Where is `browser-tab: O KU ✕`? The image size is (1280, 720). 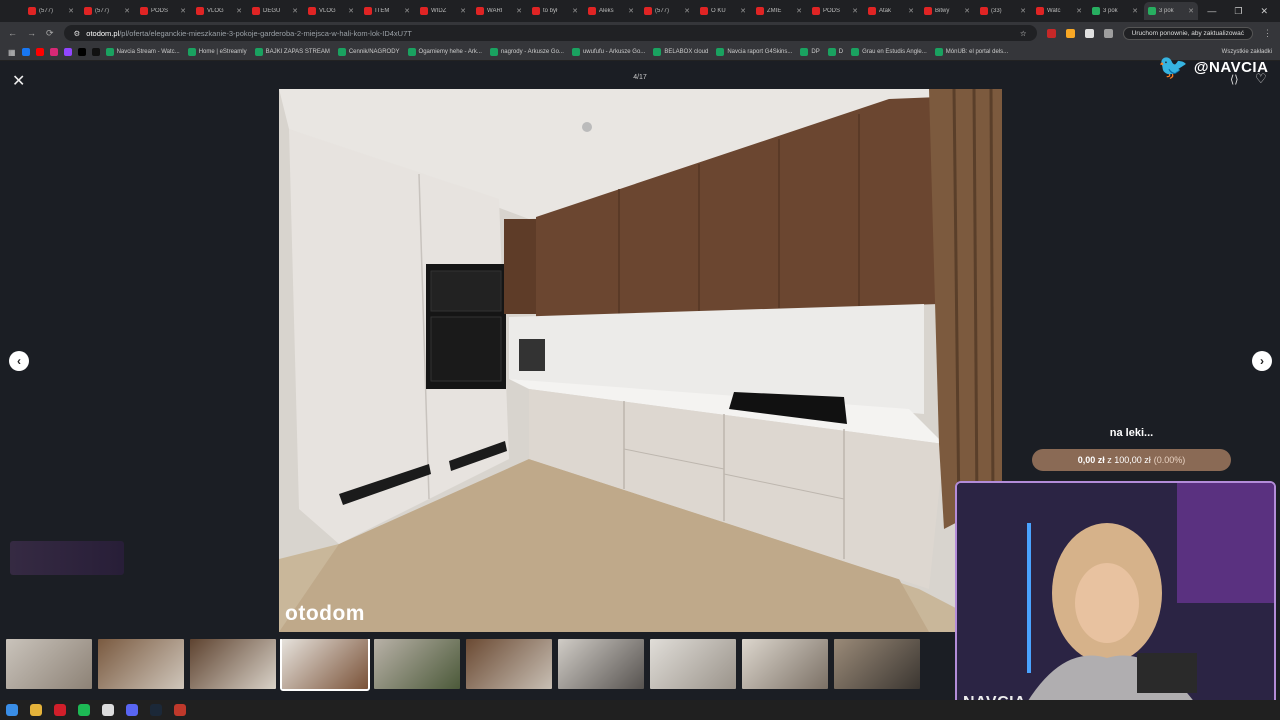
browser-tab: O KU ✕ is located at coordinates (723, 11).